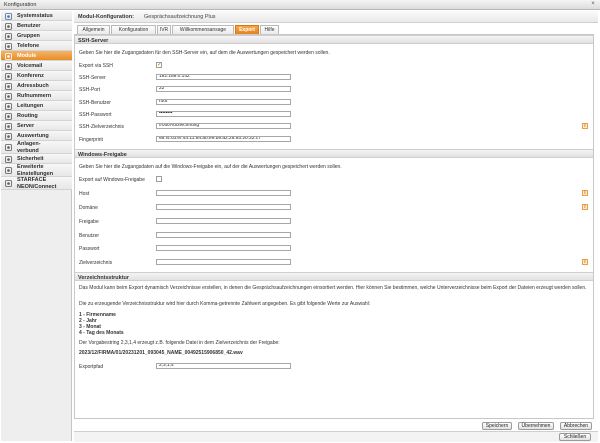  I want to click on ssh-user-input: root, so click(223, 102).